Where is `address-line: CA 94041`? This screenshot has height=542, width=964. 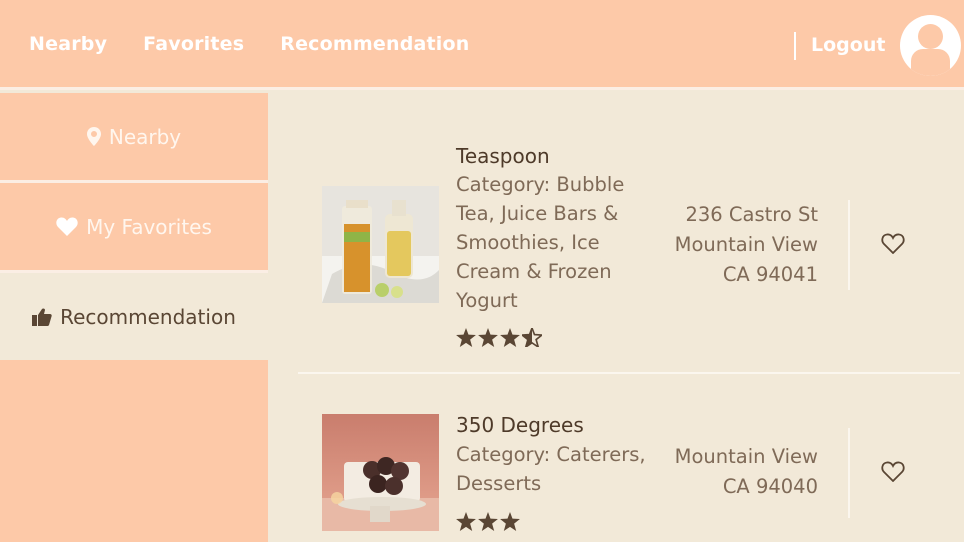 address-line: CA 94041 is located at coordinates (770, 274).